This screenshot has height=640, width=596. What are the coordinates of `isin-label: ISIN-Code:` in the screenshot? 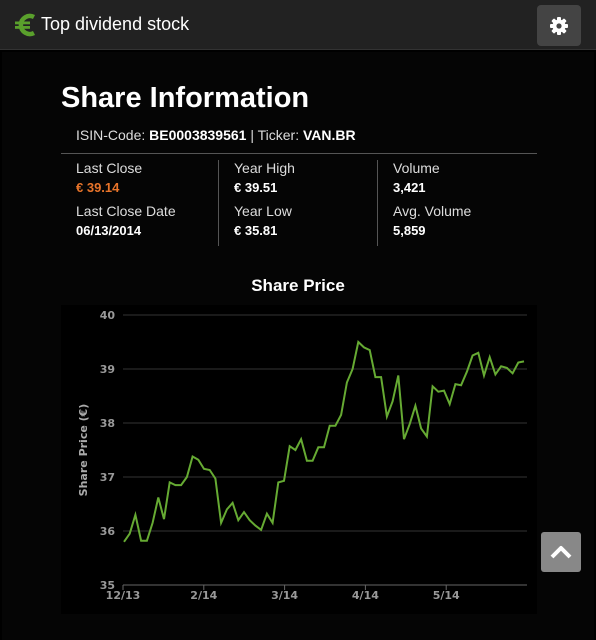 It's located at (111, 135).